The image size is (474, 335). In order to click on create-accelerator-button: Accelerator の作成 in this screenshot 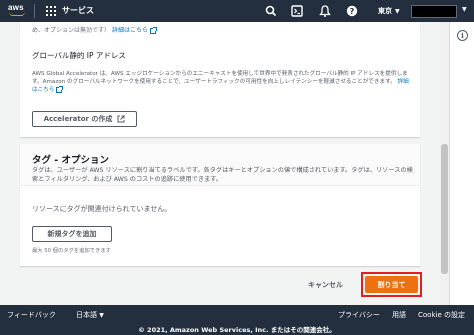, I will do `click(84, 119)`.